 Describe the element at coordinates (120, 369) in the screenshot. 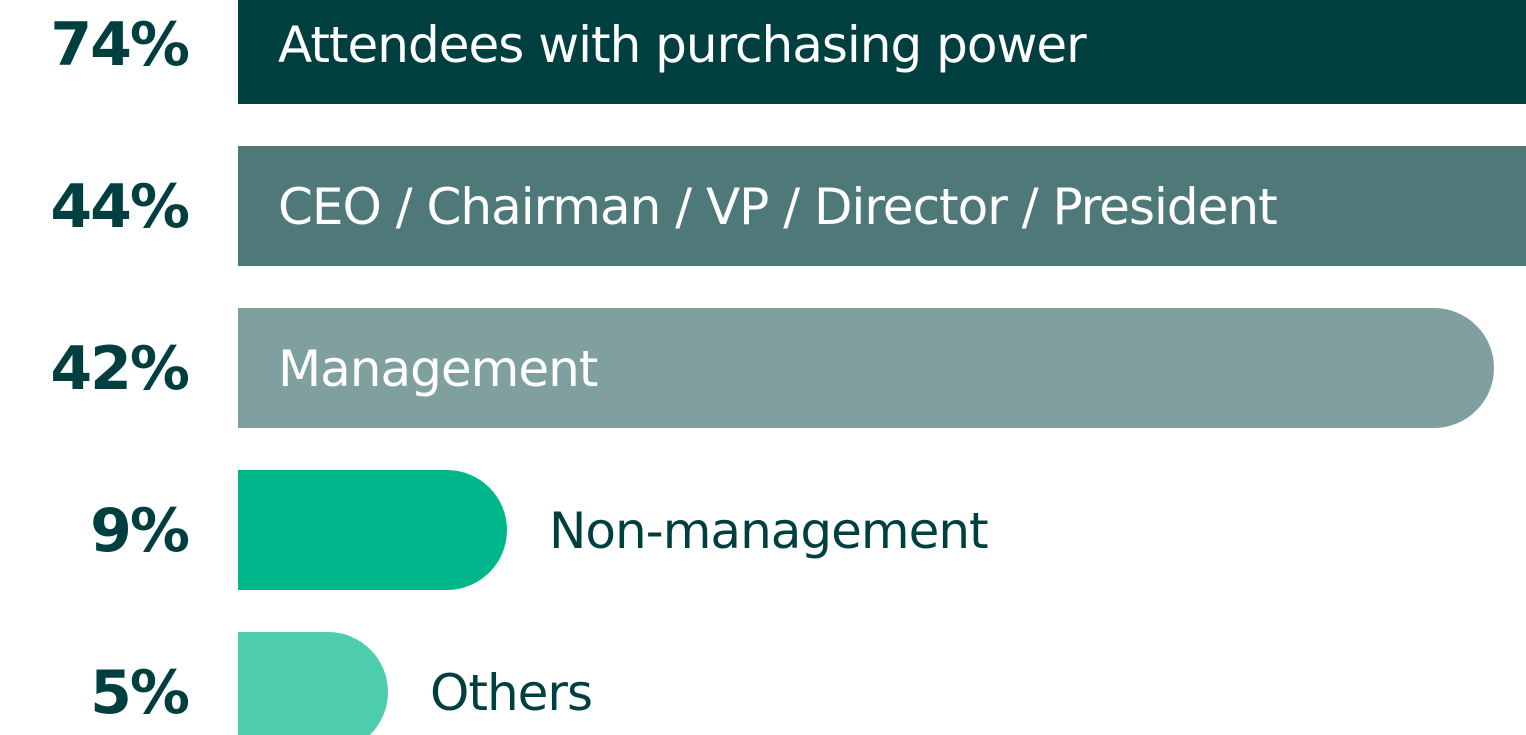

I see `value-label: 42%` at that location.